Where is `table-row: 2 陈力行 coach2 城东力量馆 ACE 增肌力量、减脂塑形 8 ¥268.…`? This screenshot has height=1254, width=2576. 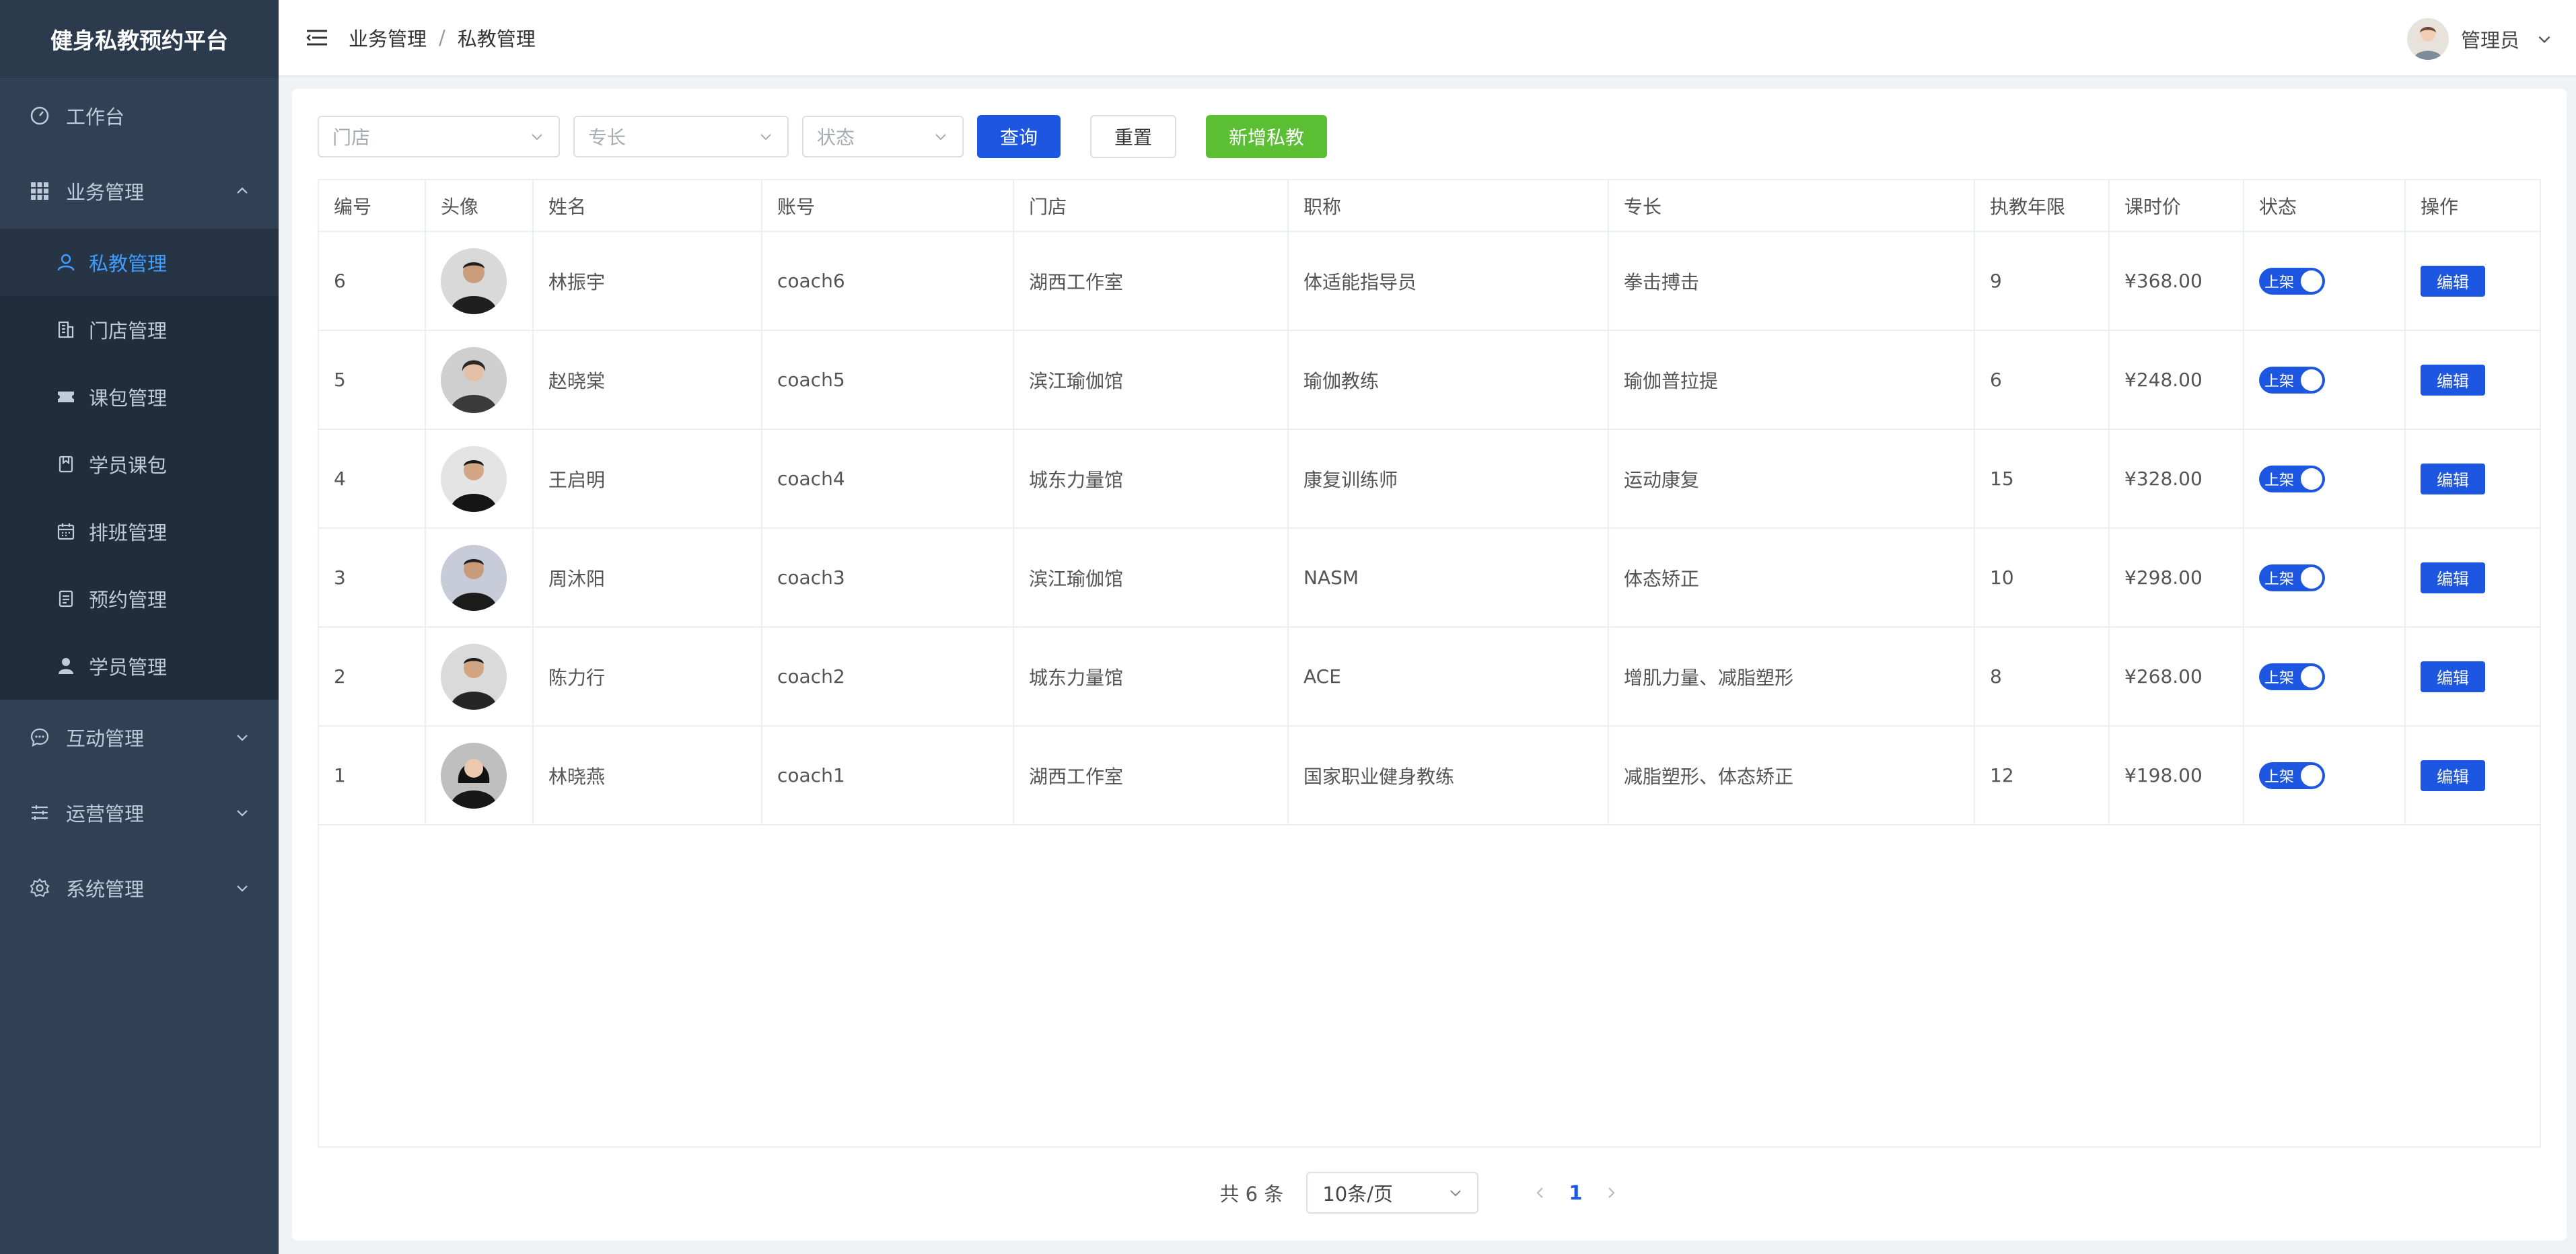
table-row: 2 陈力行 coach2 城东力量馆 ACE 增肌力量、减脂塑形 8 ¥268.… is located at coordinates (1429, 677).